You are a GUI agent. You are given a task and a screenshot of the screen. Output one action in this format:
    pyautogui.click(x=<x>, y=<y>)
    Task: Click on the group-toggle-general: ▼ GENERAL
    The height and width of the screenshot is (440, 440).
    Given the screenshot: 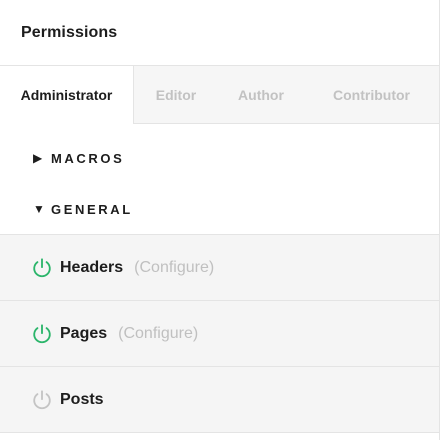 What is the action you would take?
    pyautogui.click(x=219, y=209)
    